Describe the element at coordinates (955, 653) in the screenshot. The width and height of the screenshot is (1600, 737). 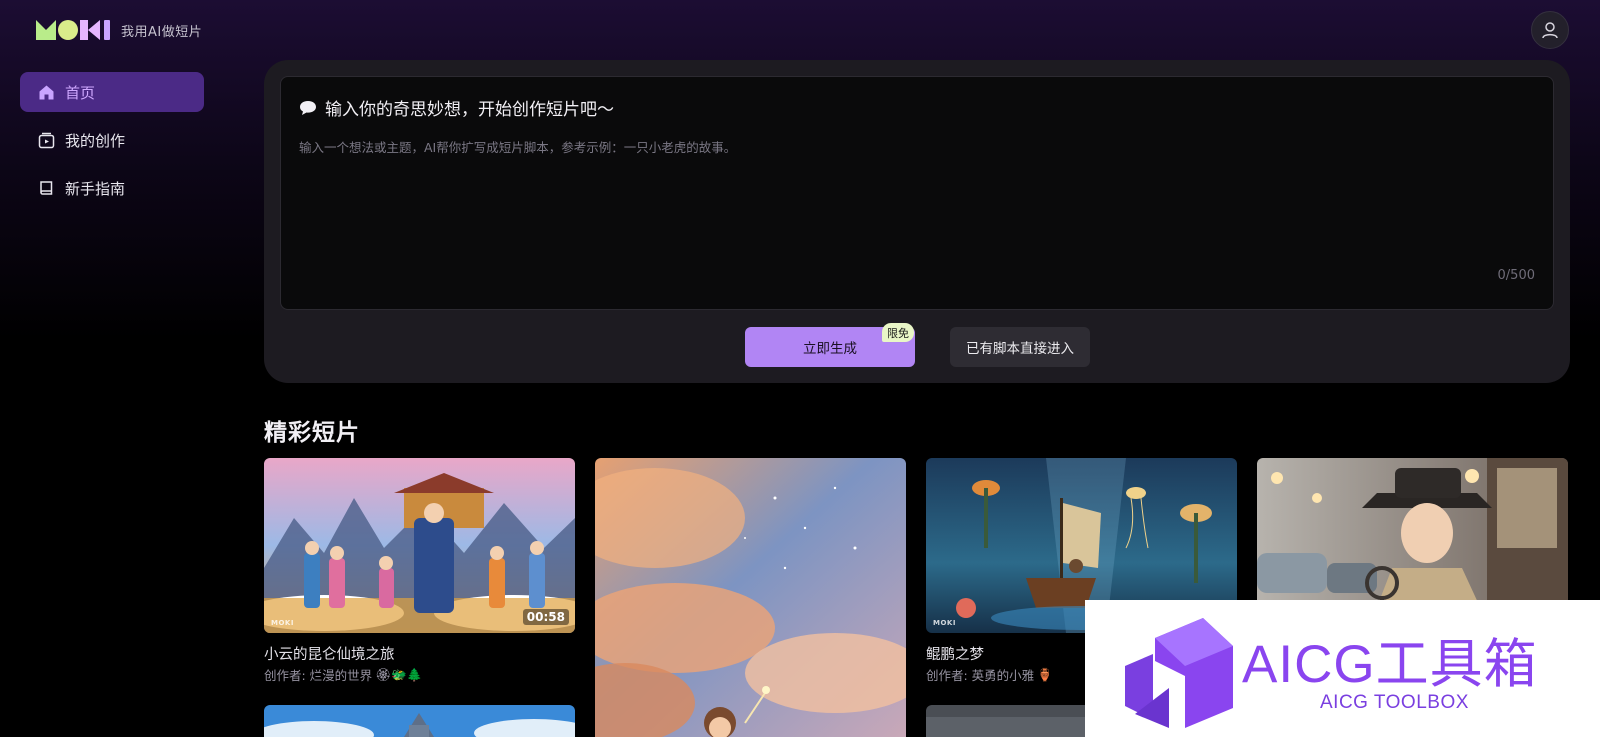
I see `video-title: 鲲鹏之梦` at that location.